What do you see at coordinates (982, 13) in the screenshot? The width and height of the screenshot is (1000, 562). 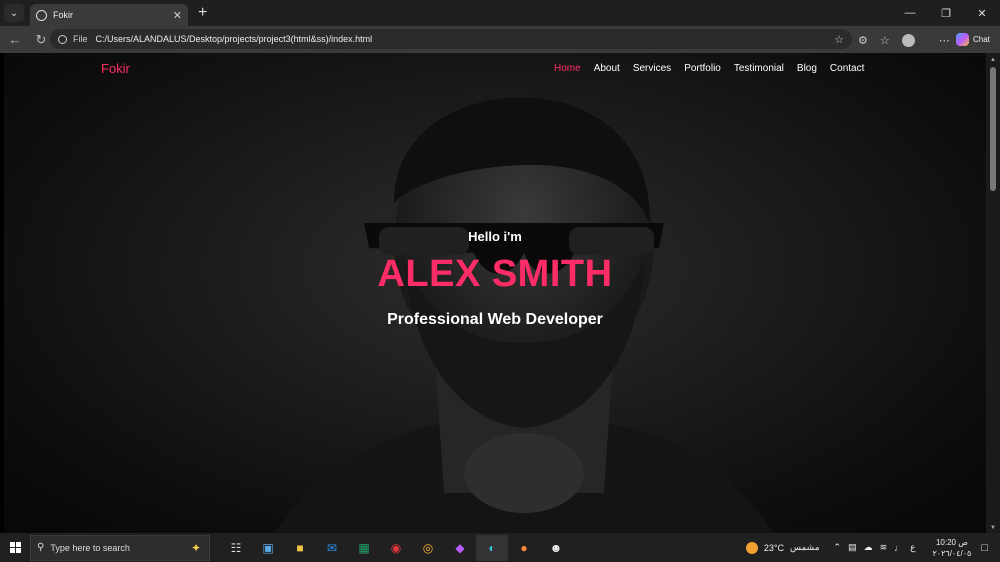 I see `window-close-icon: ✕` at bounding box center [982, 13].